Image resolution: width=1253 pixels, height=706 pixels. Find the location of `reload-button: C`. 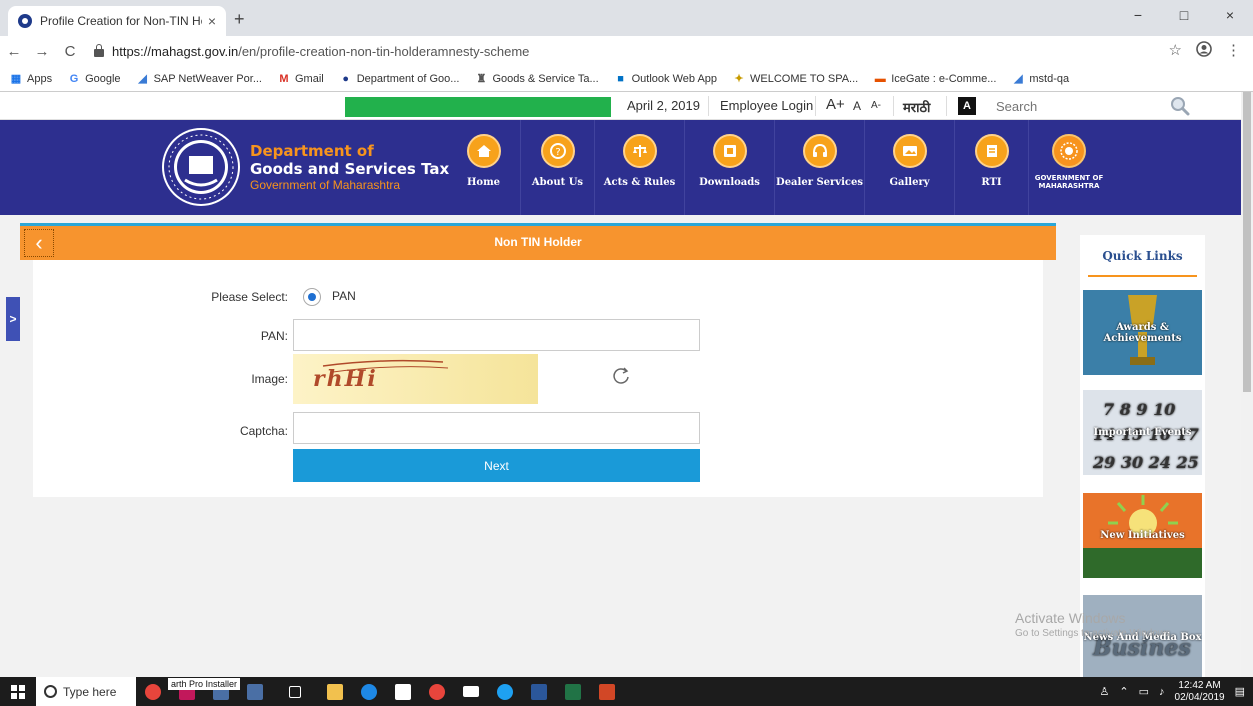

reload-button: C is located at coordinates (70, 51).